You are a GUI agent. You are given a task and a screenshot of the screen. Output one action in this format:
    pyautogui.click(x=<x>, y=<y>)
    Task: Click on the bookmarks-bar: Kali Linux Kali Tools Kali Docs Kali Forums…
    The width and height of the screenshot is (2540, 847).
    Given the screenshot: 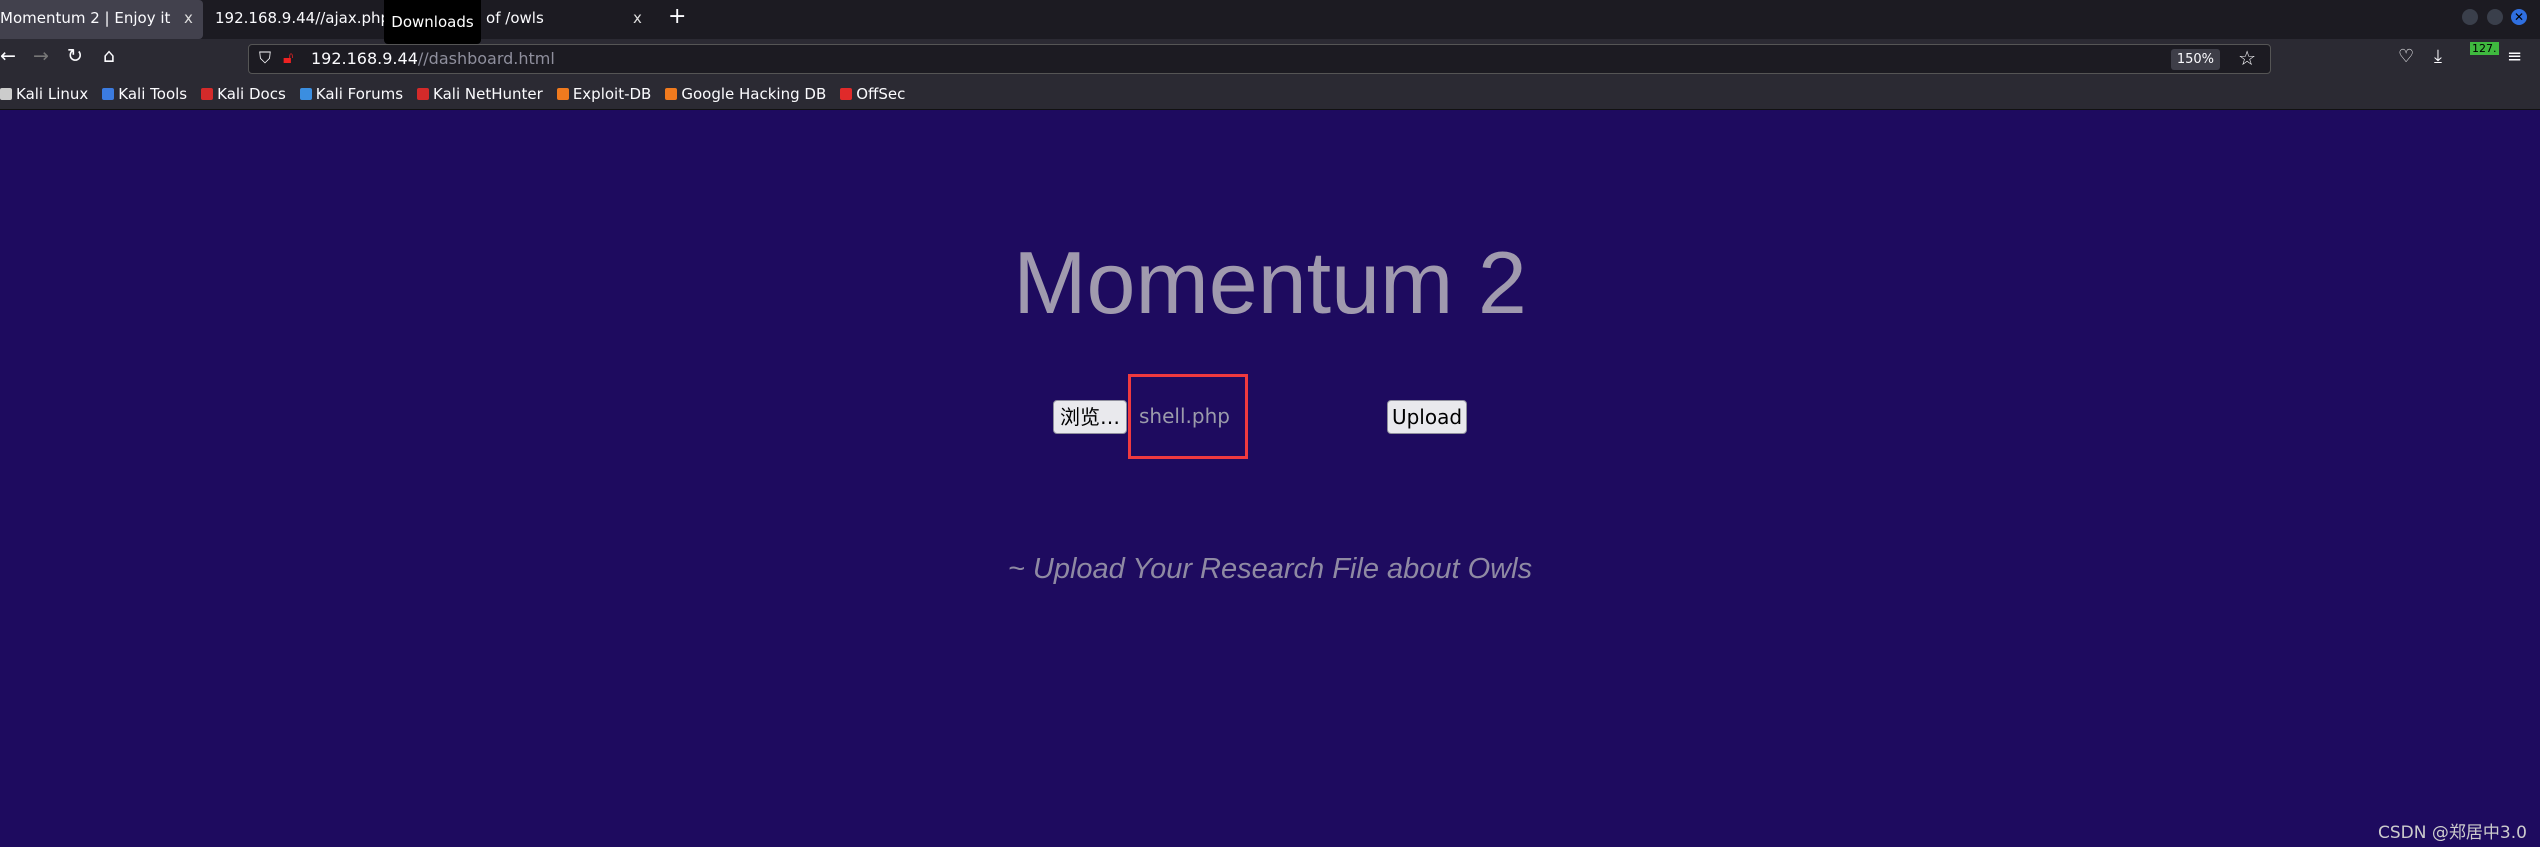 What is the action you would take?
    pyautogui.click(x=1270, y=94)
    